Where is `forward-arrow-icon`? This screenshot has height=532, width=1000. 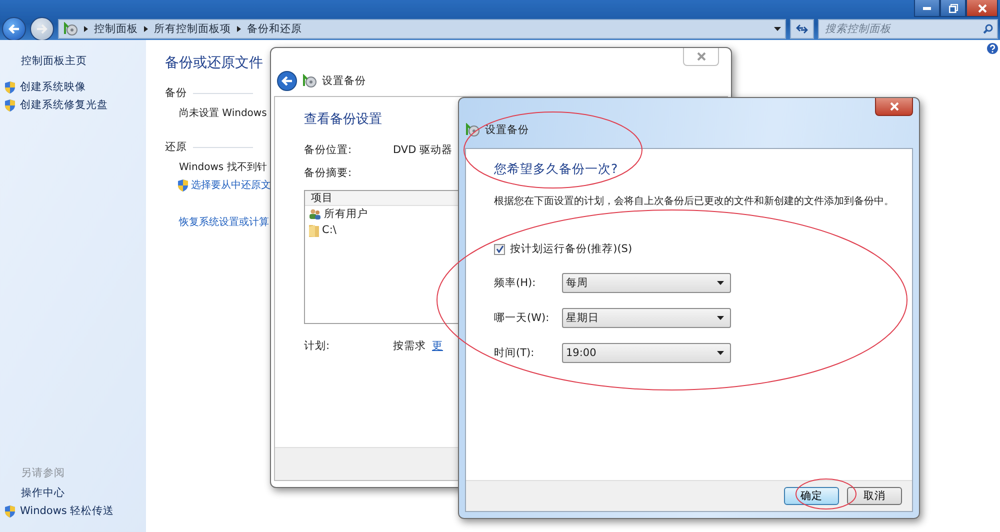
forward-arrow-icon is located at coordinates (42, 29).